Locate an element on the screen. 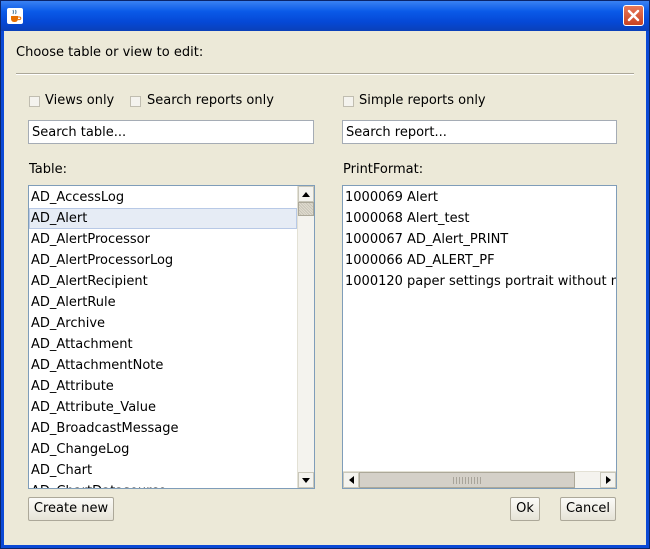  printformat-list-horizontal-scrollbar is located at coordinates (479, 479).